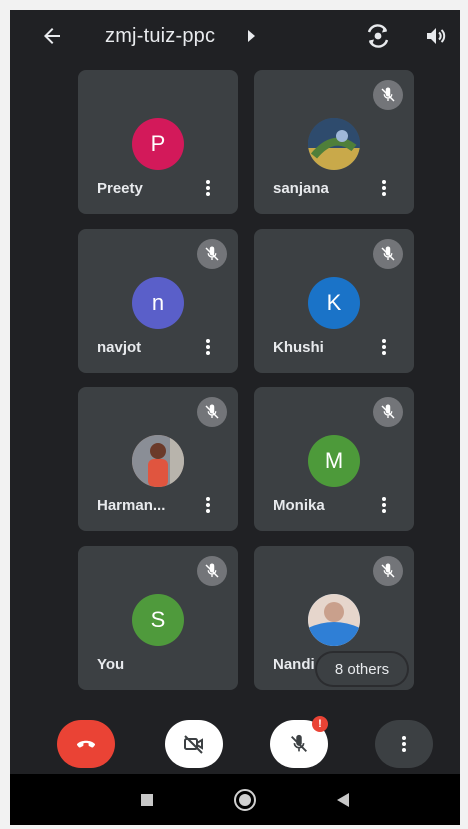  I want to click on nav-back-icon, so click(343, 800).